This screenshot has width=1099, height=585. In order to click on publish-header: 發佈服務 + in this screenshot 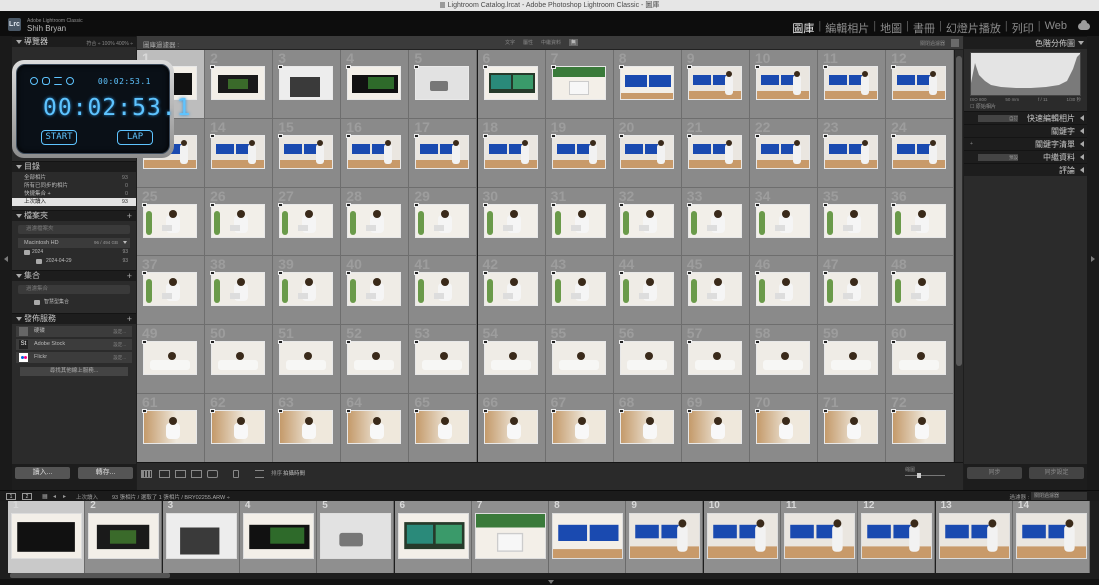, I will do `click(74, 318)`.